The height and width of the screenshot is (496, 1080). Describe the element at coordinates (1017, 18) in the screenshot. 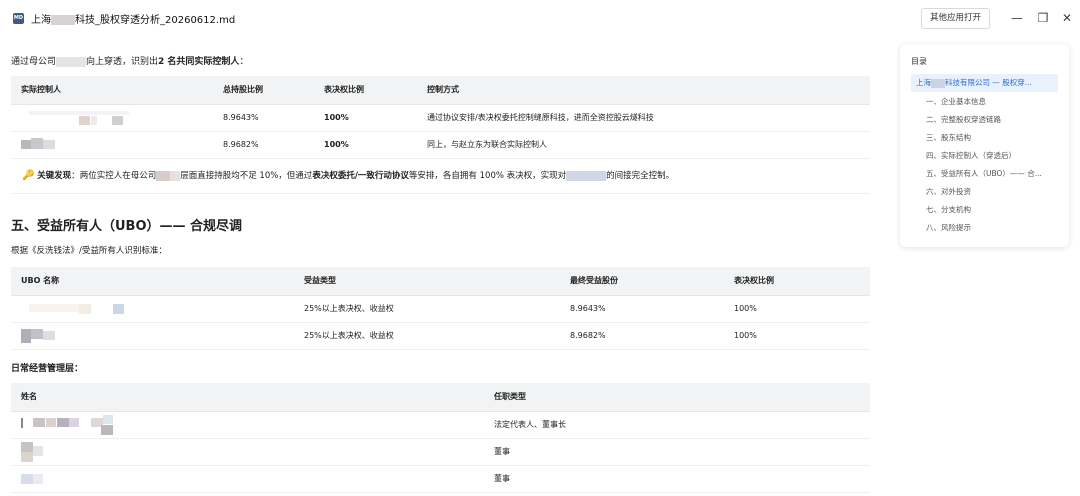

I see `minimize-icon: —` at that location.